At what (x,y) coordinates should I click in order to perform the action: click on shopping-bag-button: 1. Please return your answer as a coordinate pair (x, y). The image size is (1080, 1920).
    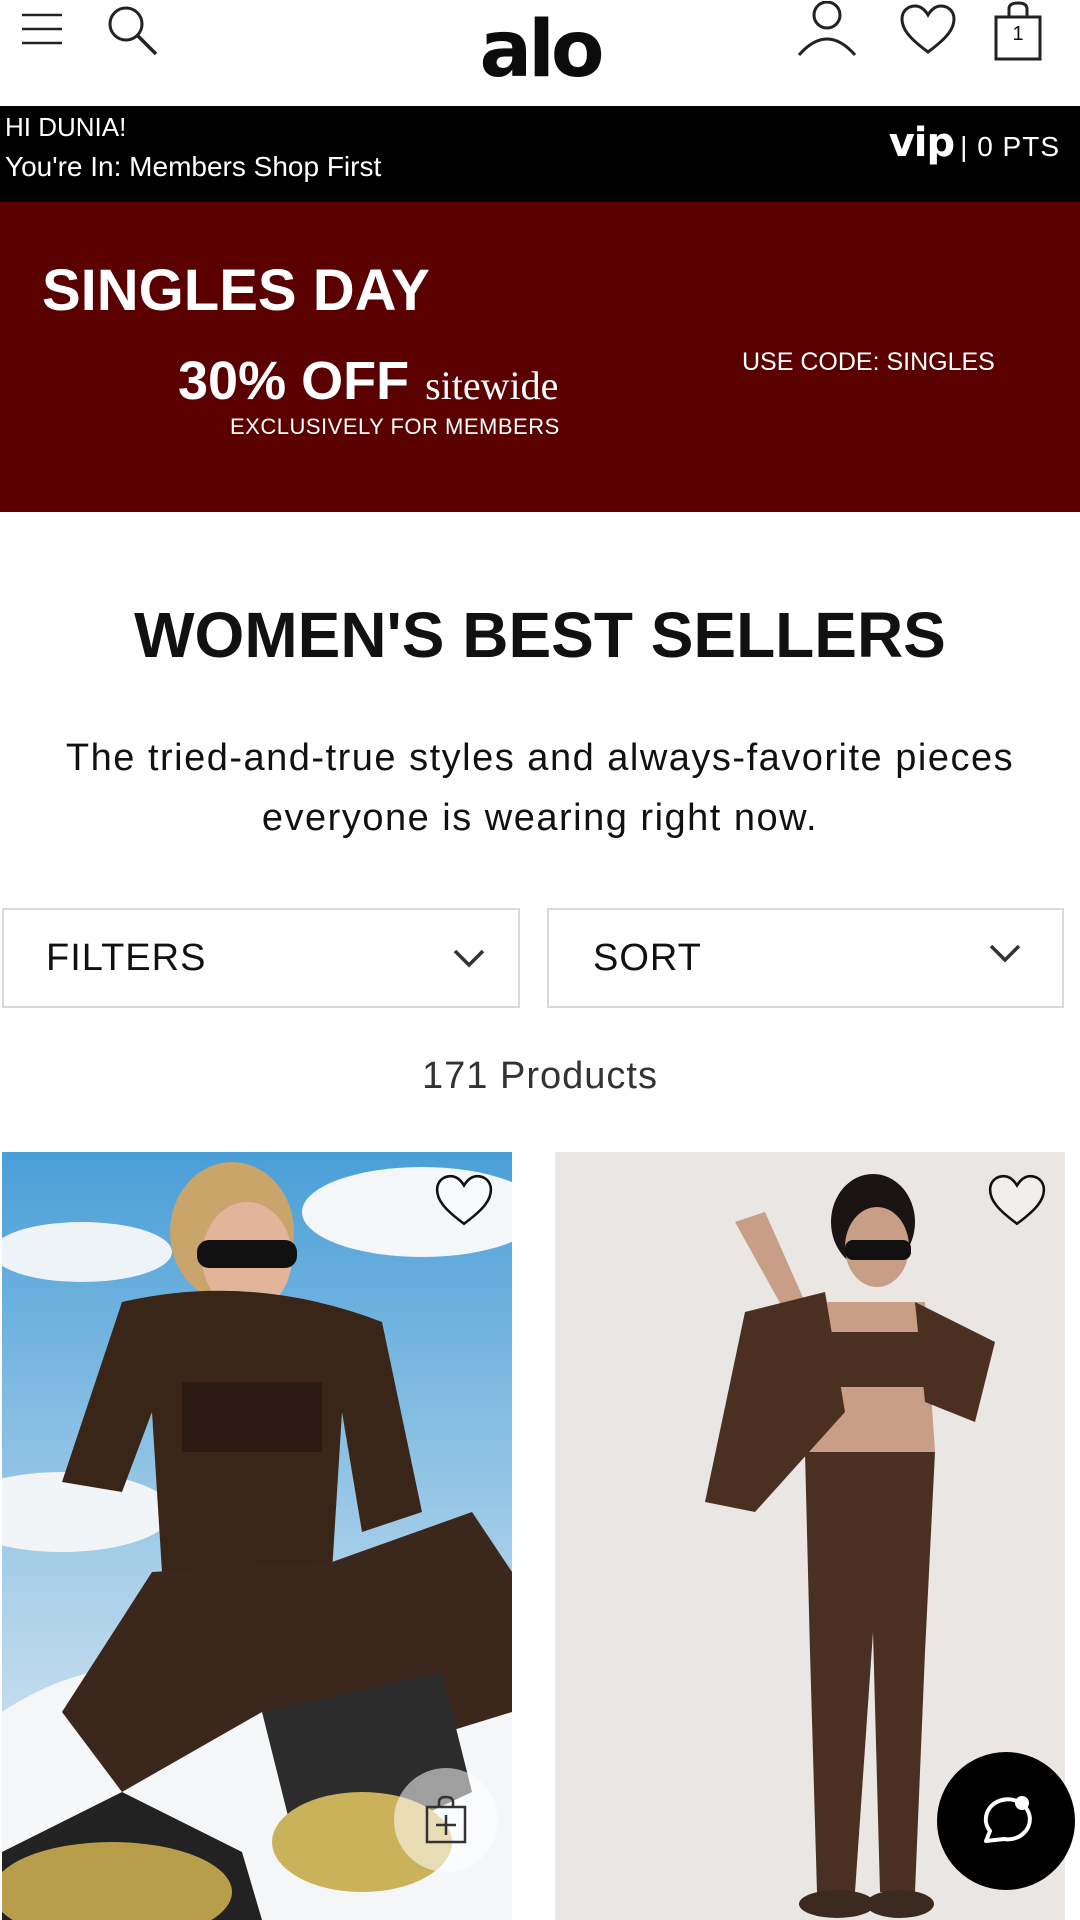
    Looking at the image, I should click on (1018, 32).